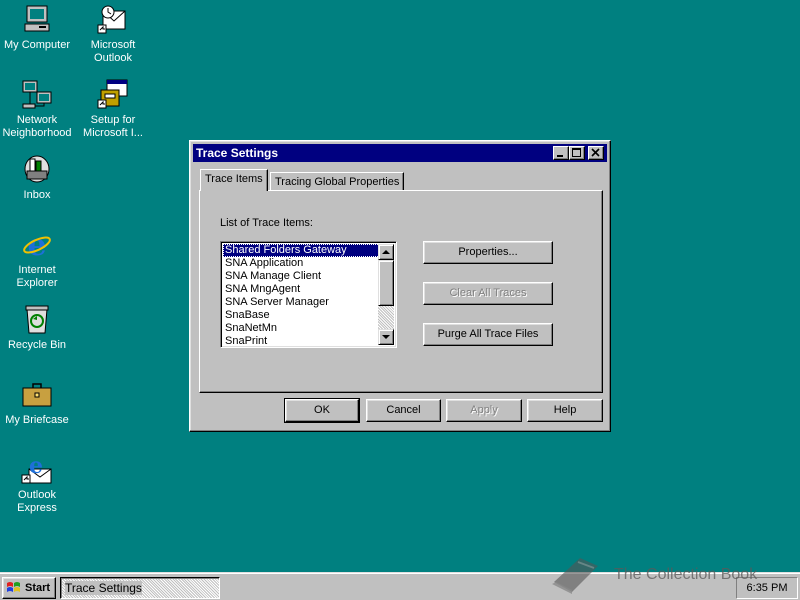 Image resolution: width=800 pixels, height=600 pixels. I want to click on purge-all-trace-files-label: Purge All Trace Files, so click(488, 334).